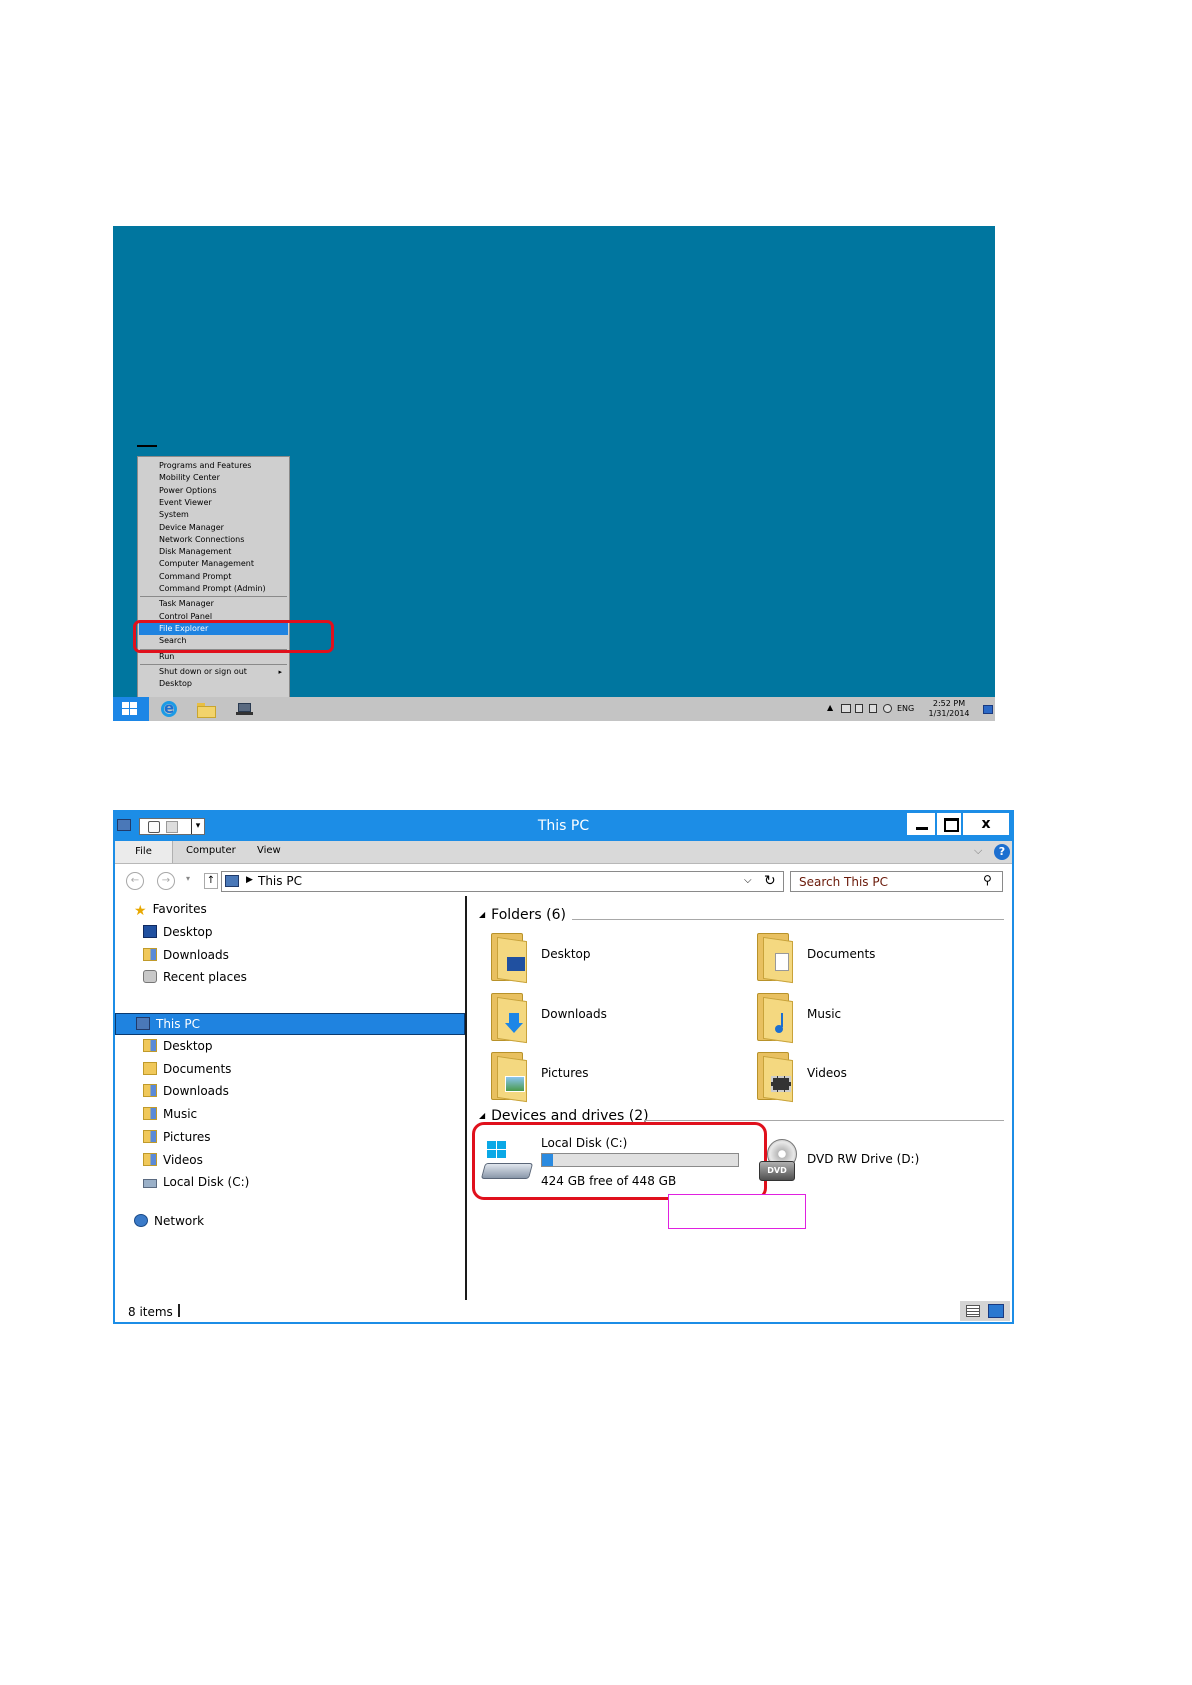  What do you see at coordinates (830, 707) in the screenshot?
I see `tray-expand-icon: ▲` at bounding box center [830, 707].